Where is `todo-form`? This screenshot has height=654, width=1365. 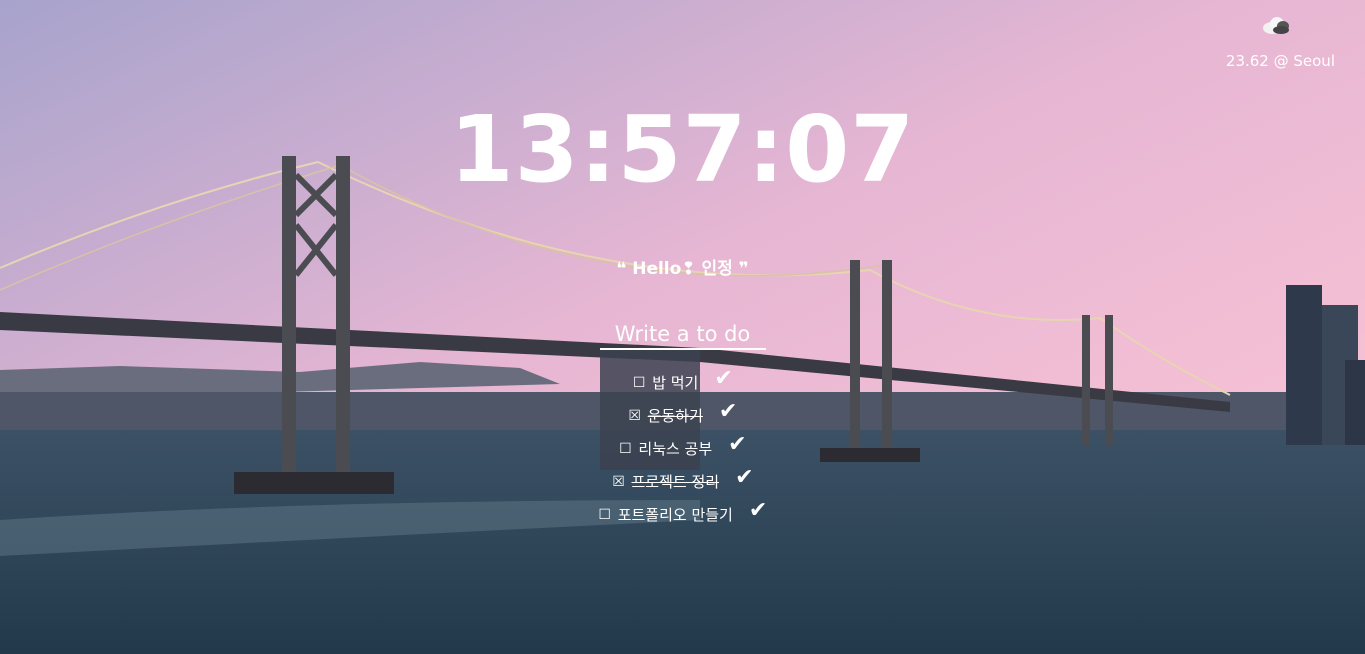 todo-form is located at coordinates (682, 336).